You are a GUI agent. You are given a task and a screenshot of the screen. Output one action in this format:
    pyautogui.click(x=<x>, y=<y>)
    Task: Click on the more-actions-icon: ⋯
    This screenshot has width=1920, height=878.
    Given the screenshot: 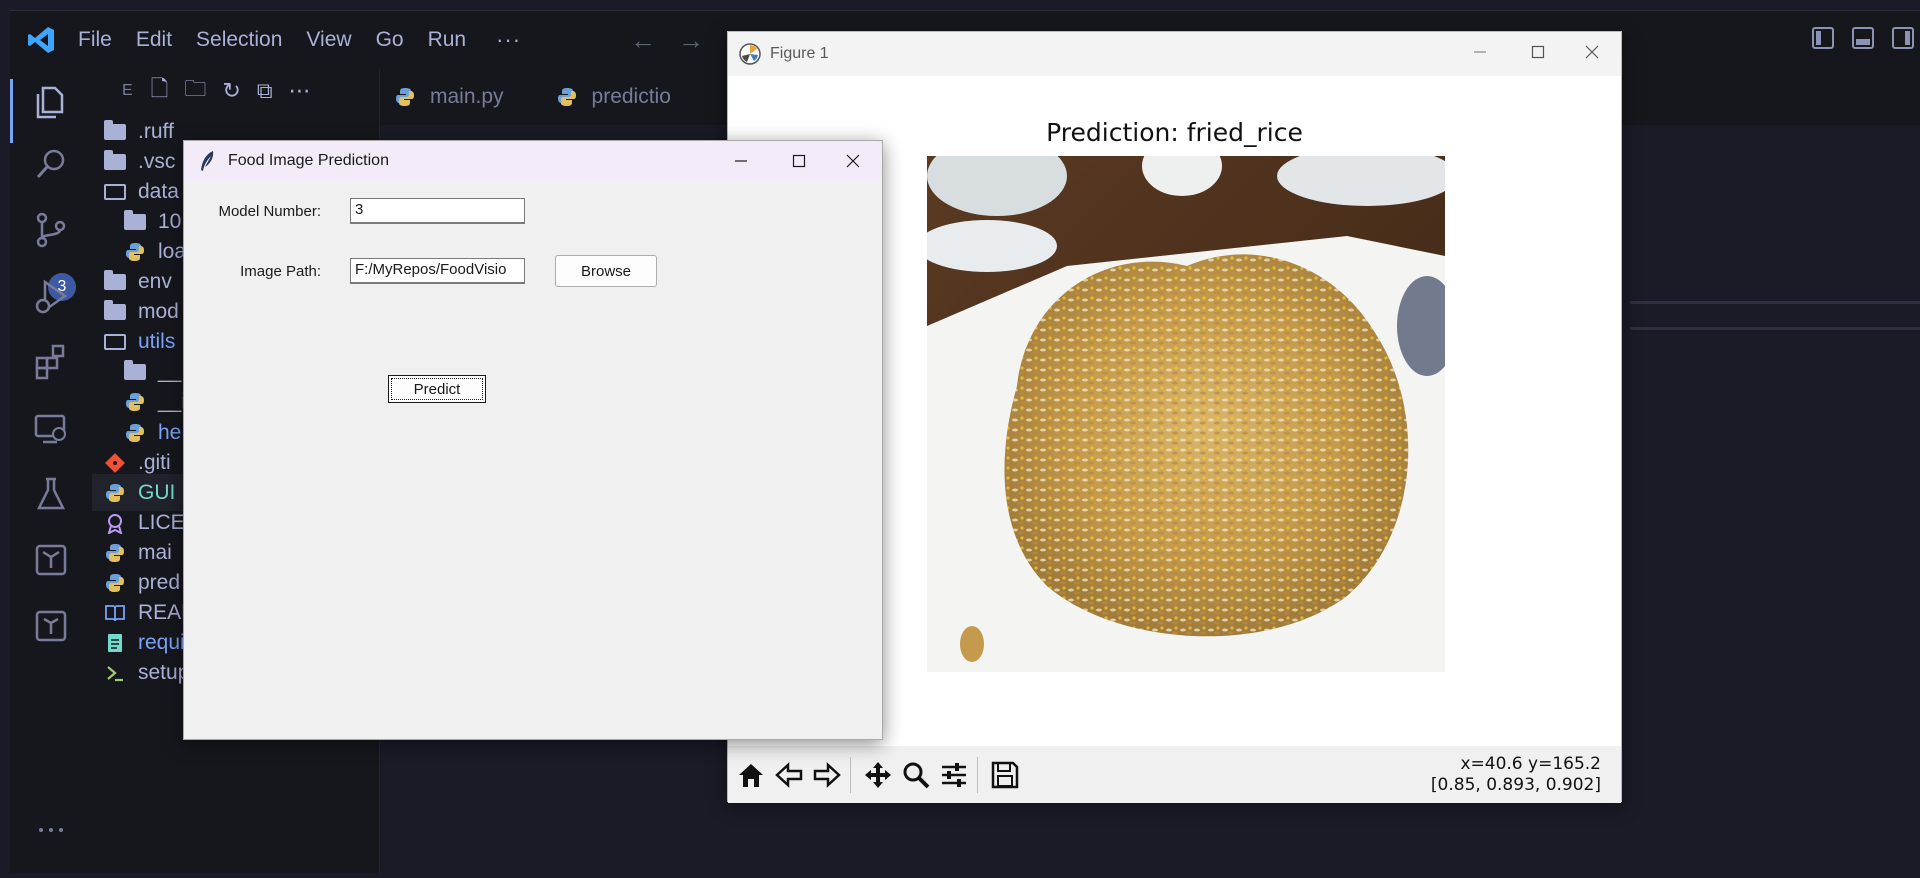 What is the action you would take?
    pyautogui.click(x=300, y=91)
    